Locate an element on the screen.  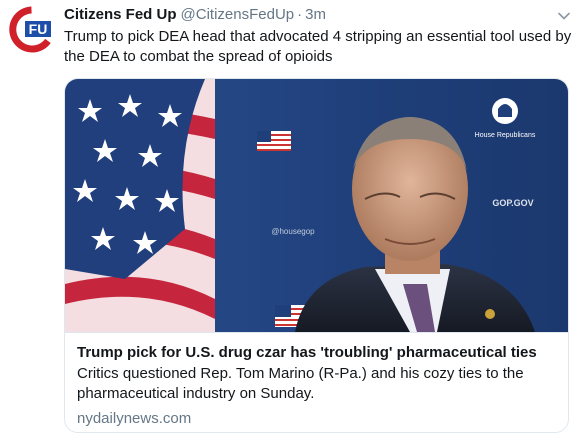
backdrop-flag is located at coordinates (274, 141).